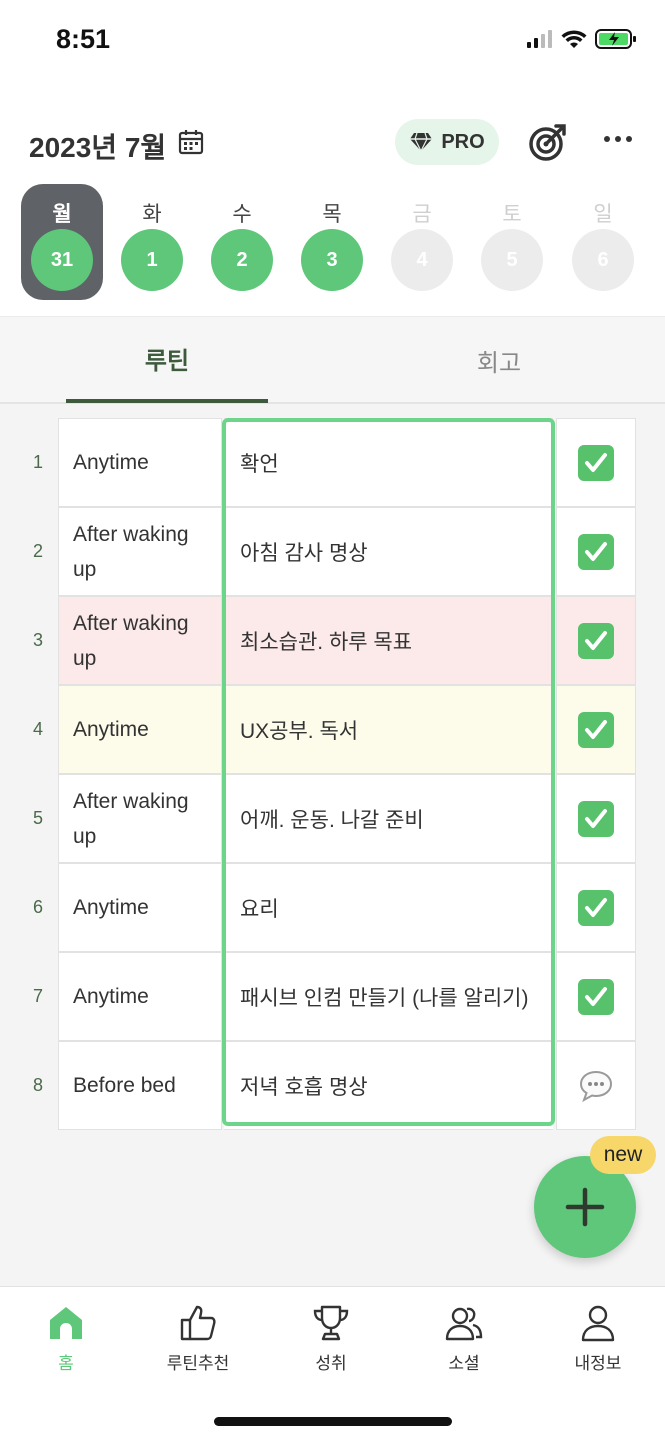 This screenshot has height=1440, width=665. Describe the element at coordinates (499, 360) in the screenshot. I see `tab-review: 회고` at that location.